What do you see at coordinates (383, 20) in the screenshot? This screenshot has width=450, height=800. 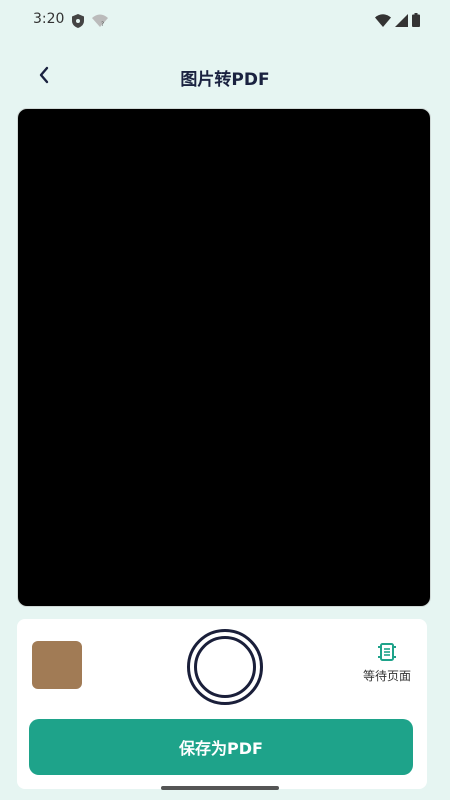 I see `wifi-icon` at bounding box center [383, 20].